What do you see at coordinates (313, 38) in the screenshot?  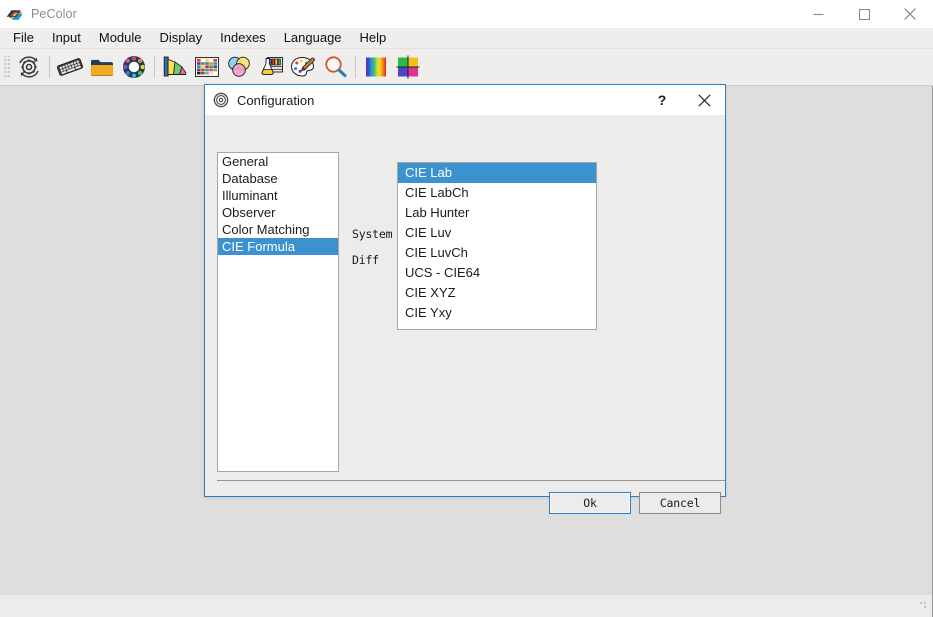 I see `menu-item-language: Language` at bounding box center [313, 38].